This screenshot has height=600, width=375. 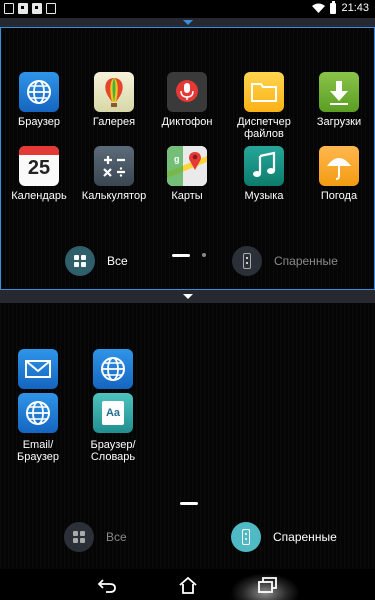 I want to click on dictionary-glyph: Aa, so click(x=113, y=413).